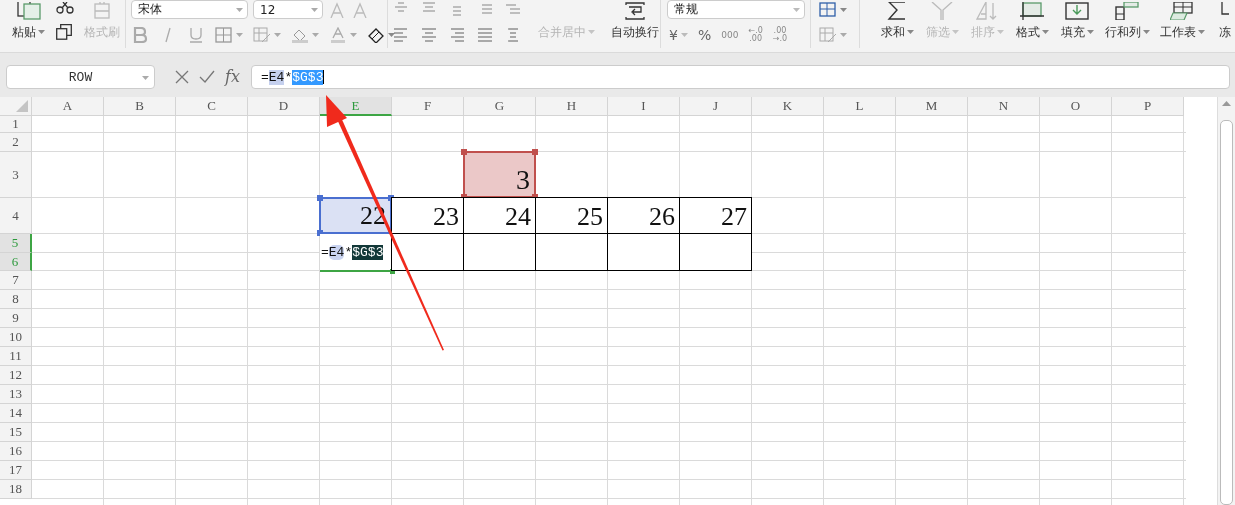 The image size is (1235, 505). What do you see at coordinates (212, 106) in the screenshot?
I see `column-header: C` at bounding box center [212, 106].